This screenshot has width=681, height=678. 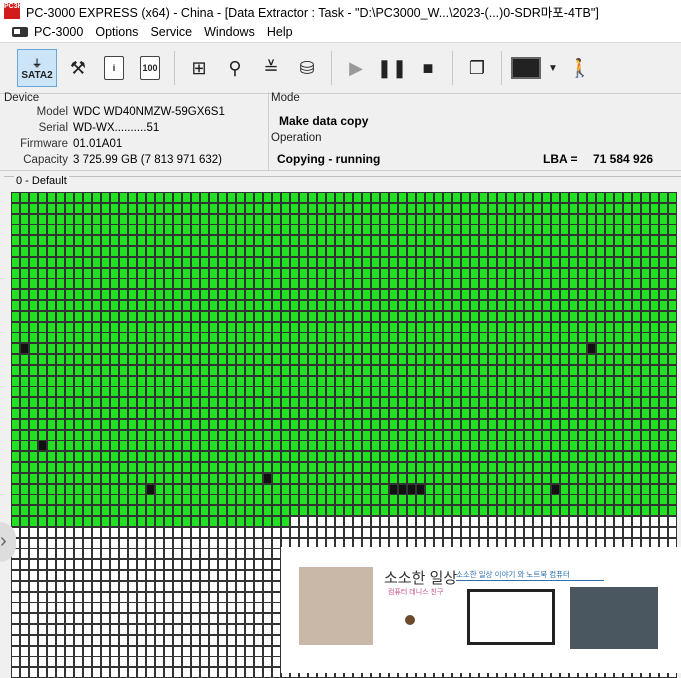 I want to click on search-button: ⚲, so click(x=235, y=68).